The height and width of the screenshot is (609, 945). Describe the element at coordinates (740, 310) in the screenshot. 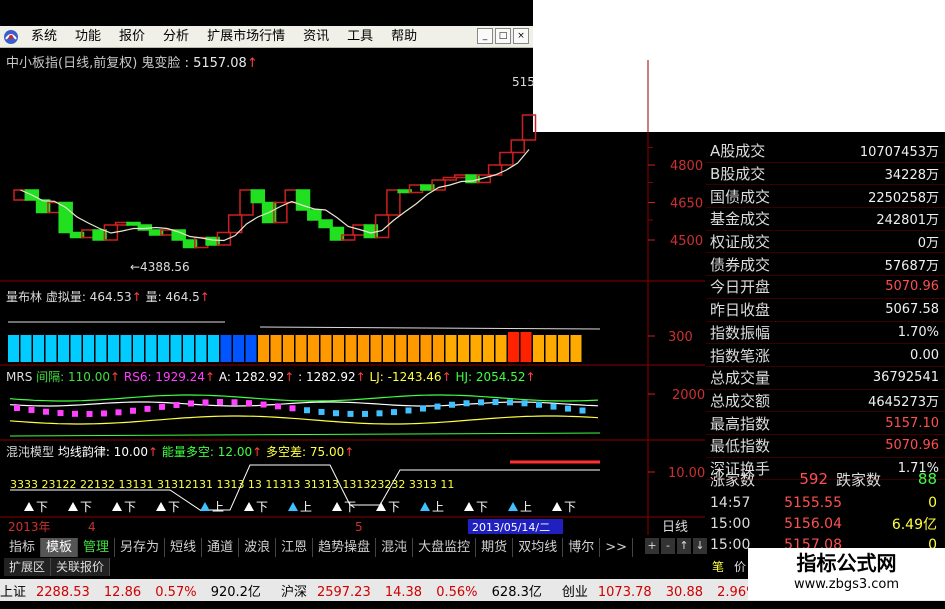

I see `stat-label: 昨日收盘` at that location.